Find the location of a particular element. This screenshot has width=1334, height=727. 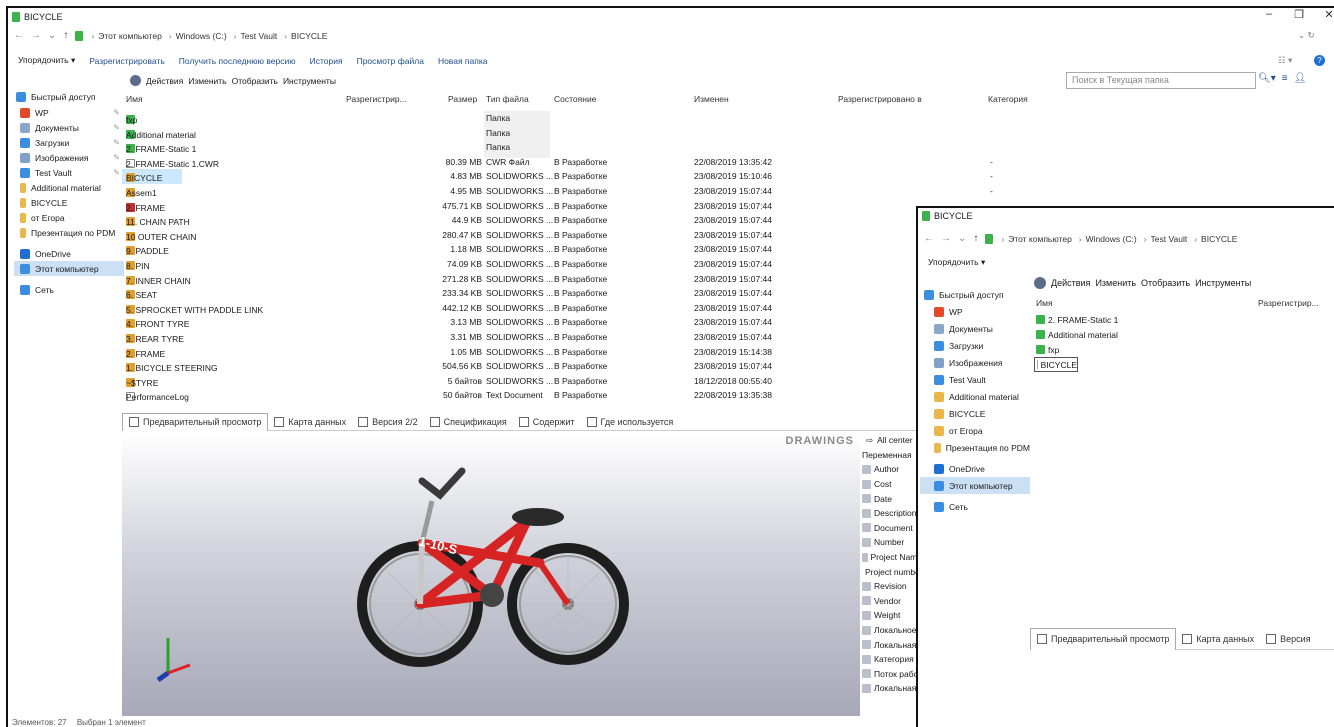

property-row: Number is located at coordinates (892, 542).